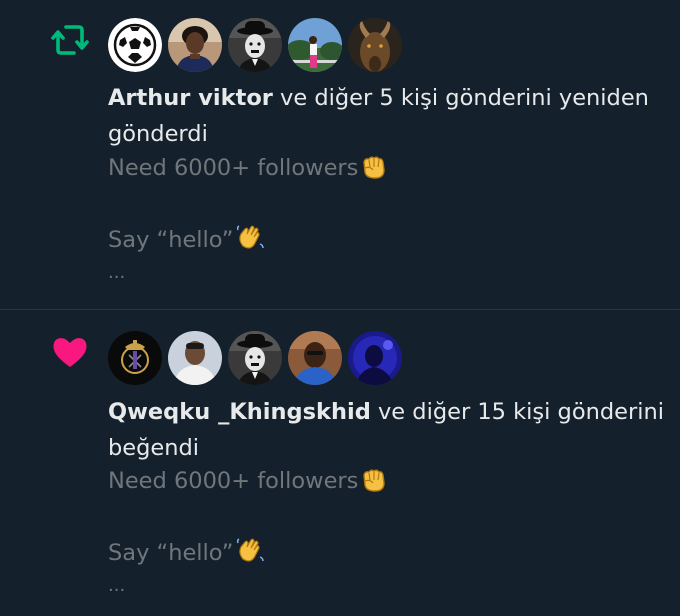 The height and width of the screenshot is (616, 680). What do you see at coordinates (70, 352) in the screenshot?
I see `heart-icon` at bounding box center [70, 352].